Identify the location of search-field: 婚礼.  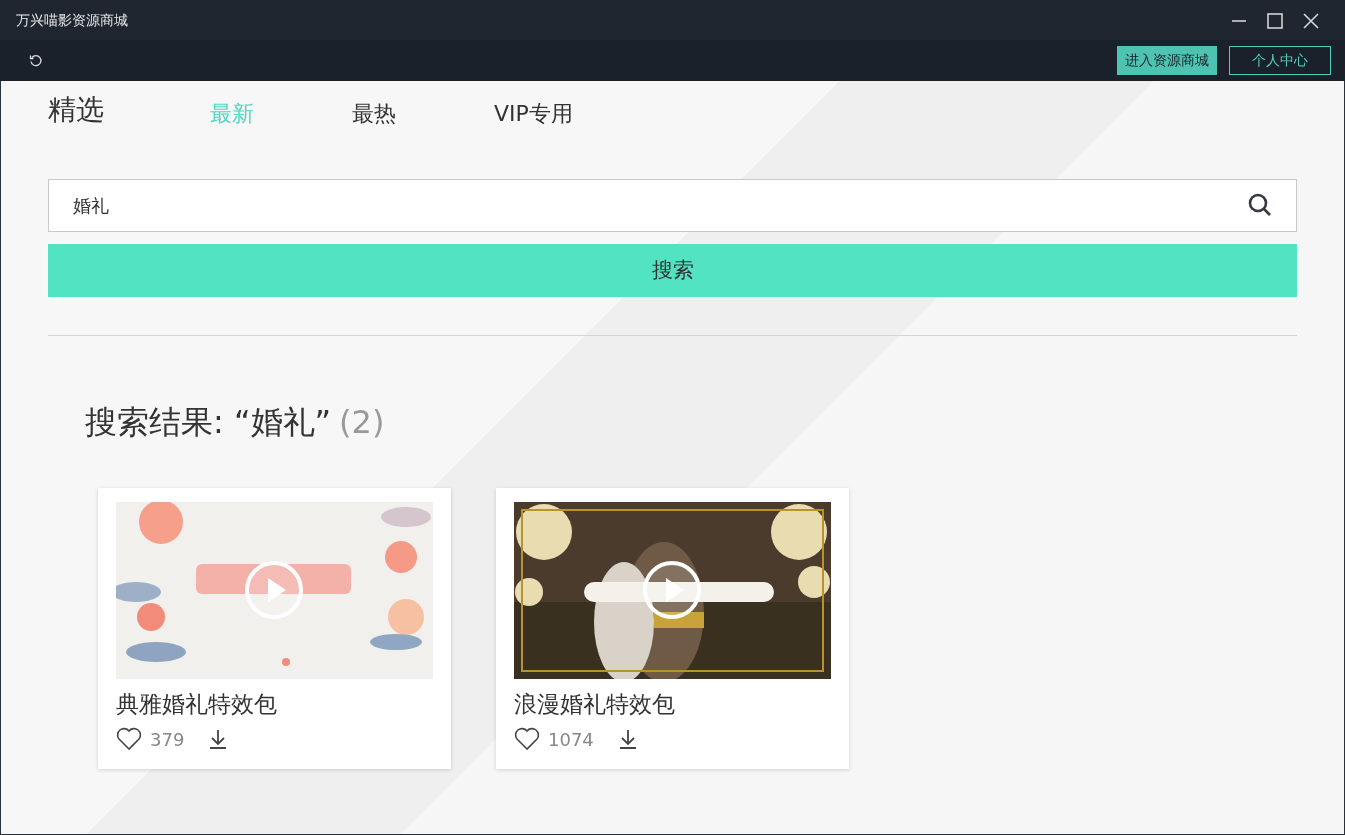
(672, 205).